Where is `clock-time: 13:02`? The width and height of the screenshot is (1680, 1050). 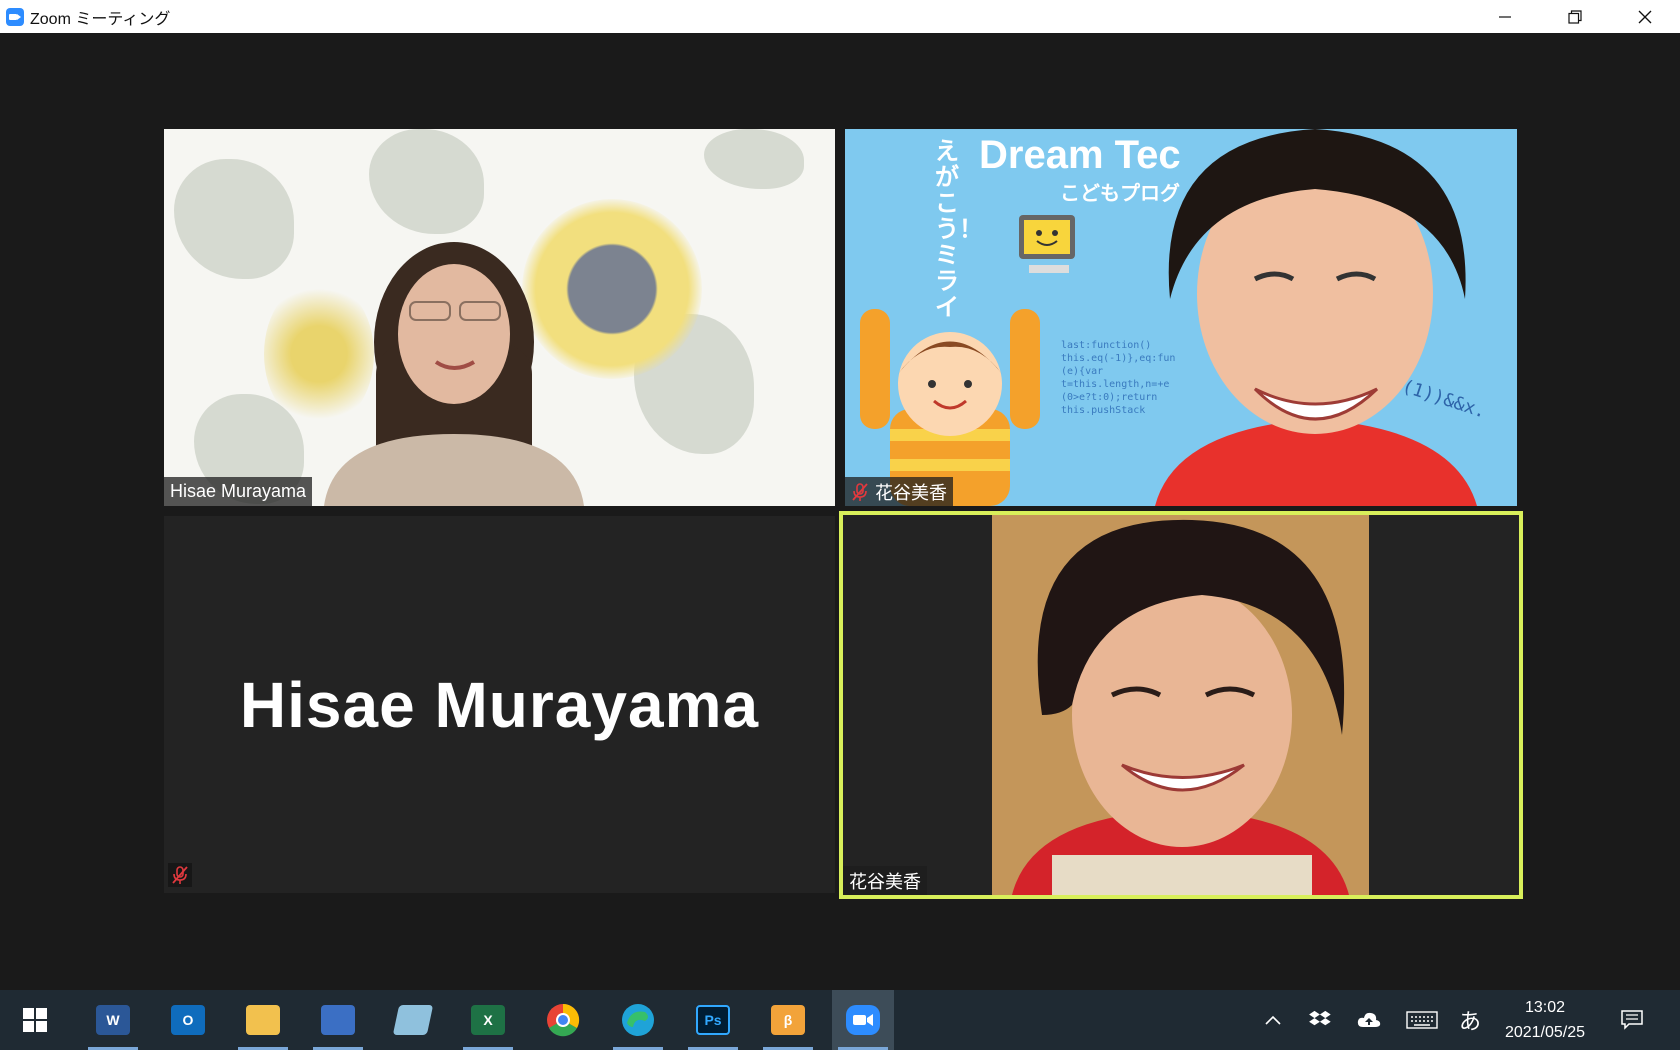
clock-time: 13:02 is located at coordinates (1545, 1007).